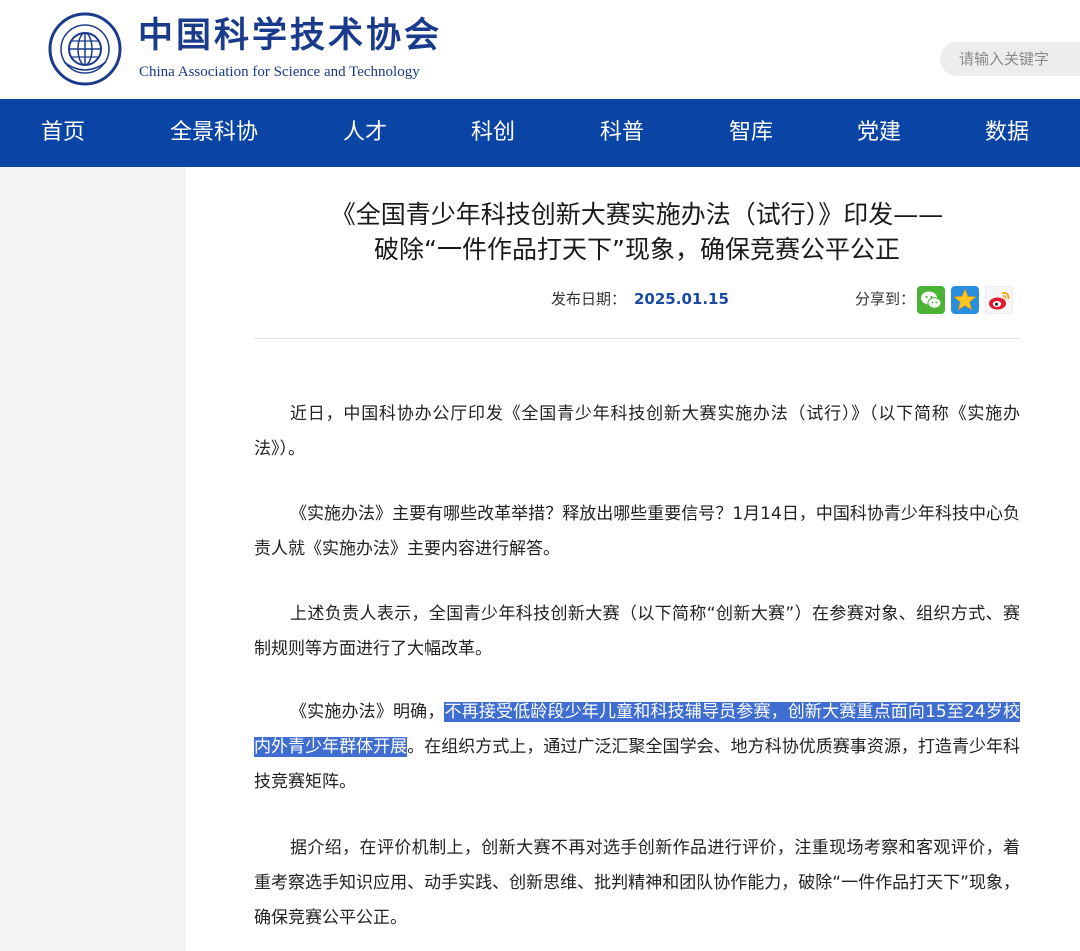 The width and height of the screenshot is (1080, 951). I want to click on nav-item-overview: 全景科协, so click(214, 133).